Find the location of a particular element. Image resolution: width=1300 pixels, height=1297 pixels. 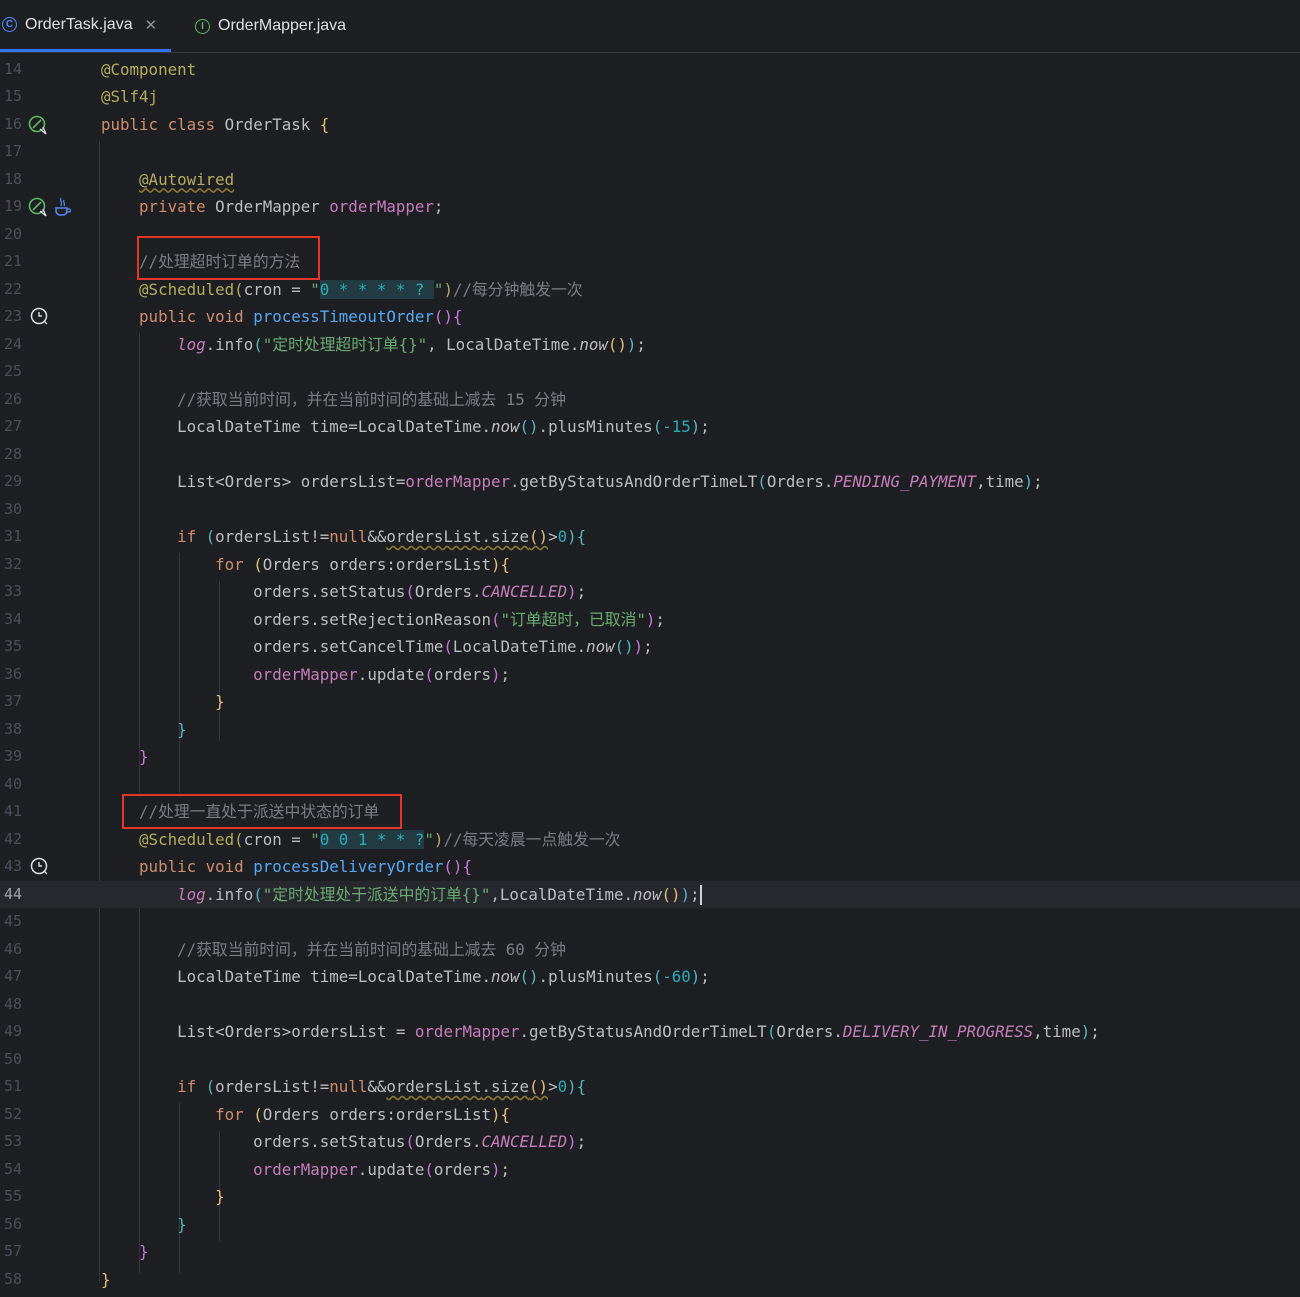

line-number: 44 is located at coordinates (12, 893).